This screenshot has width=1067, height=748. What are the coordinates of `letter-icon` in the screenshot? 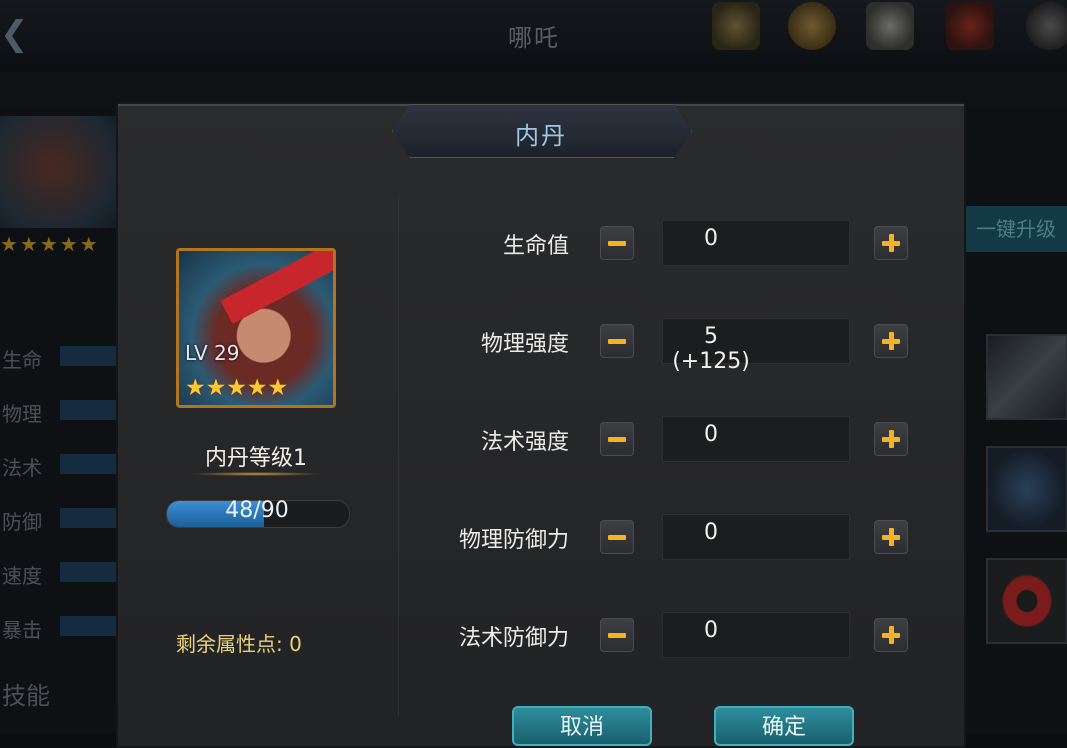 It's located at (890, 26).